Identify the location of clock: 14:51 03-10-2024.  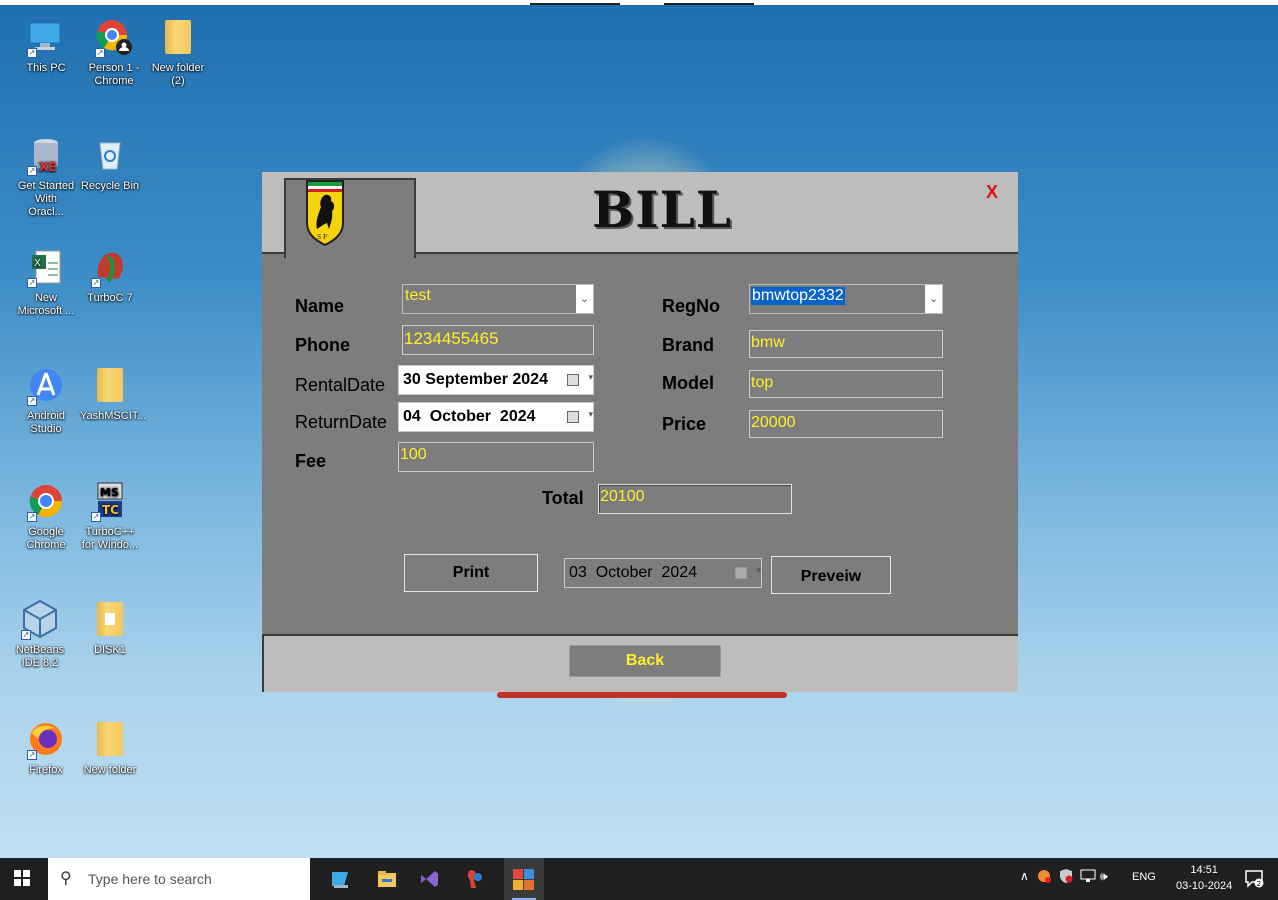
(1204, 878).